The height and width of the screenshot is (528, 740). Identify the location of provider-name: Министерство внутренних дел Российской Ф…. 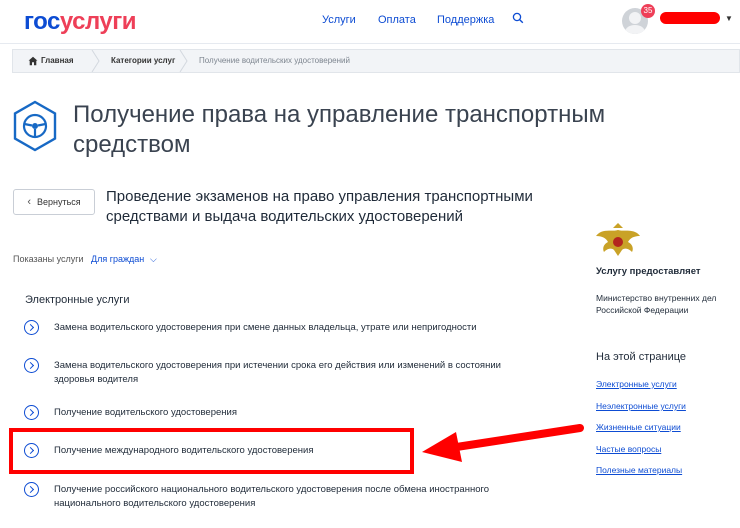
(656, 304).